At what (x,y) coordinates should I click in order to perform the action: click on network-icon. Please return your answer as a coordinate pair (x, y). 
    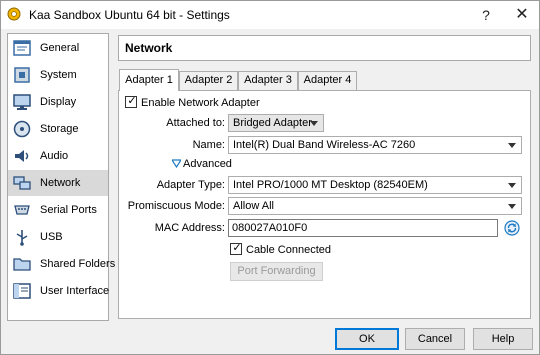
    Looking at the image, I should click on (22, 183).